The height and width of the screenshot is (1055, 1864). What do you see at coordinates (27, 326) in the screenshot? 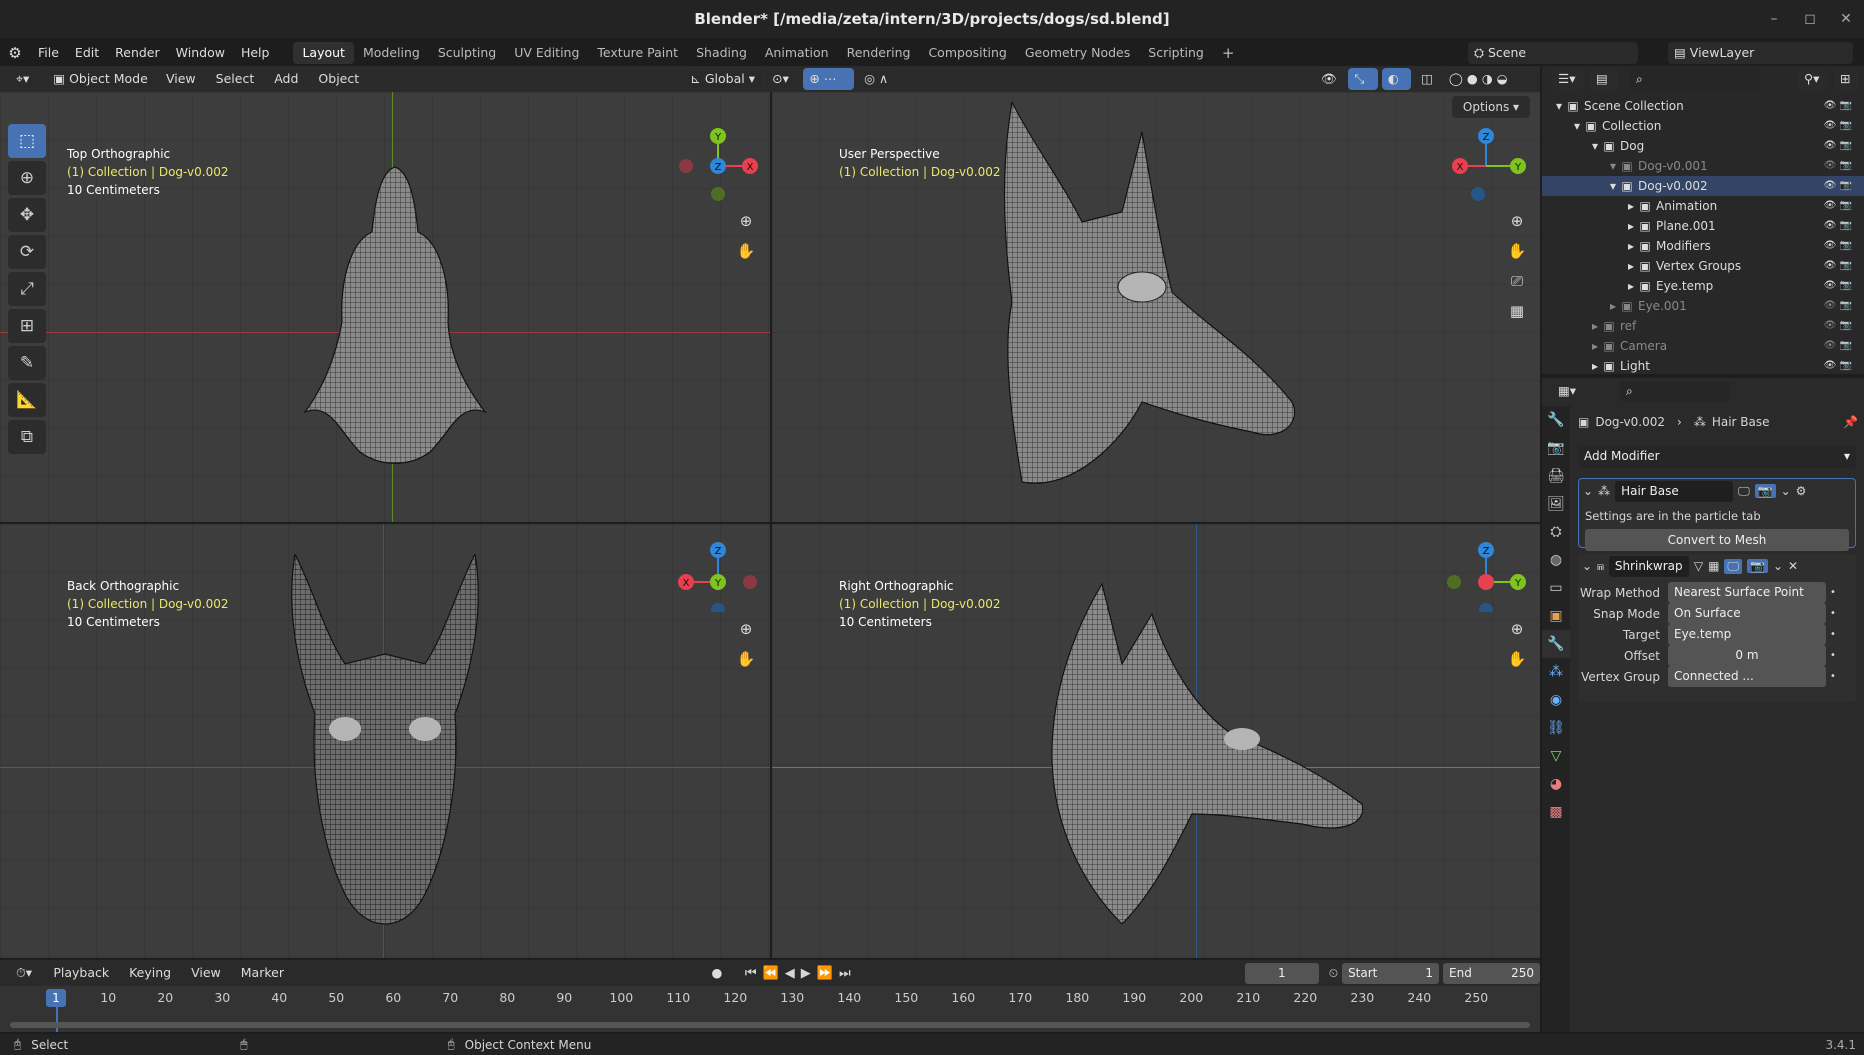
I see `transform-icon: ⊞` at bounding box center [27, 326].